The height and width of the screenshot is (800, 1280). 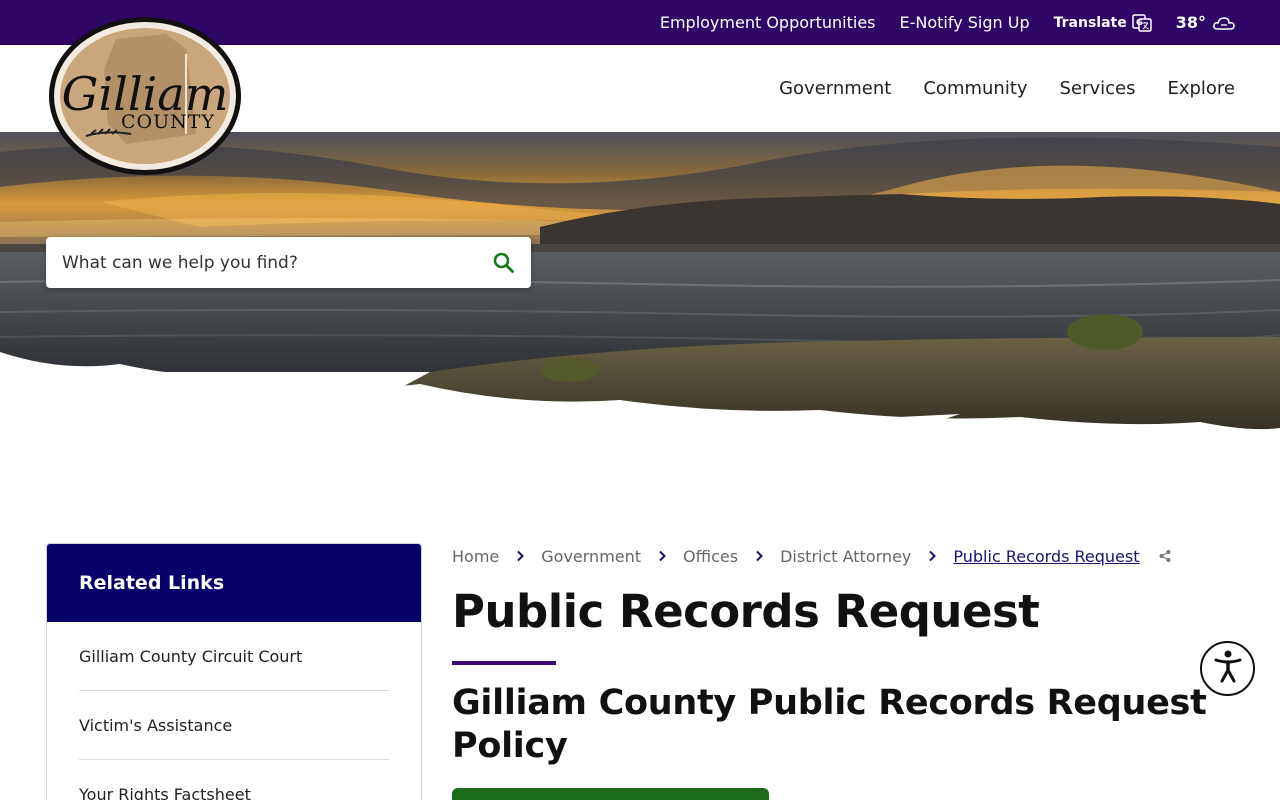 I want to click on e-notify-signup-link: E-Notify Sign Up, so click(x=965, y=22).